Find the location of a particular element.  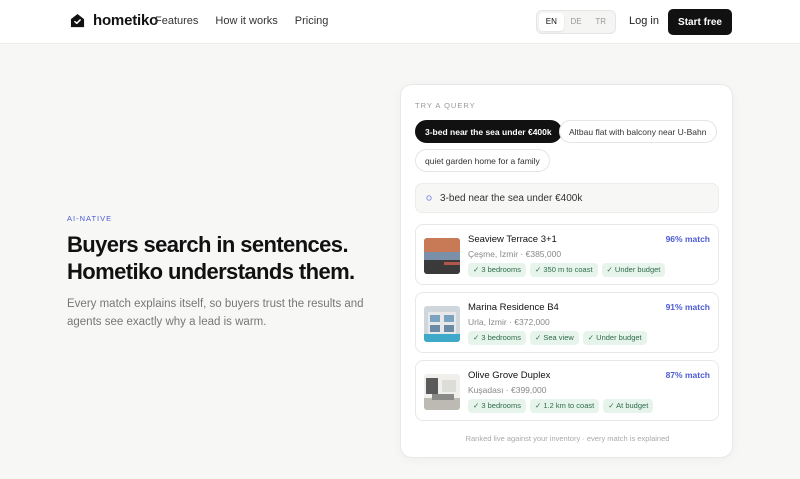

brand-name: hometiko is located at coordinates (126, 20).